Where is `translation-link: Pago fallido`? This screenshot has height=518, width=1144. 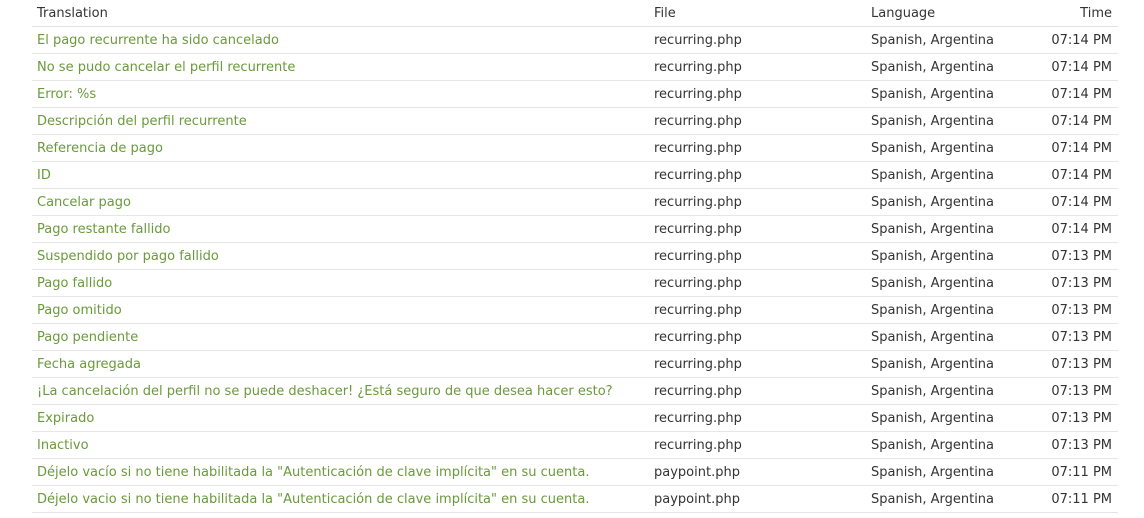
translation-link: Pago fallido is located at coordinates (74, 283).